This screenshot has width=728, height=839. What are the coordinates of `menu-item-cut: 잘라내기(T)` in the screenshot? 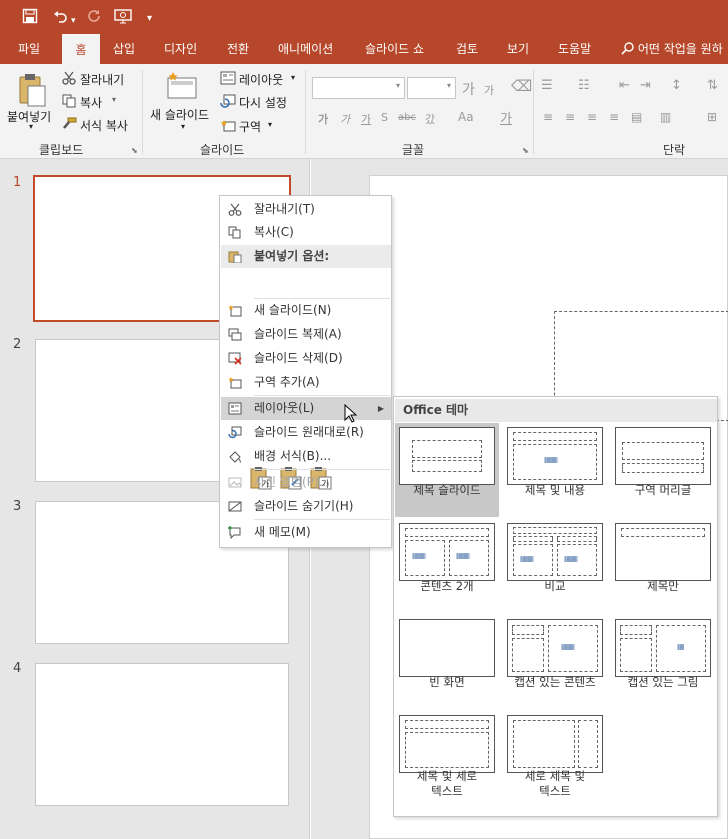 It's located at (306, 209).